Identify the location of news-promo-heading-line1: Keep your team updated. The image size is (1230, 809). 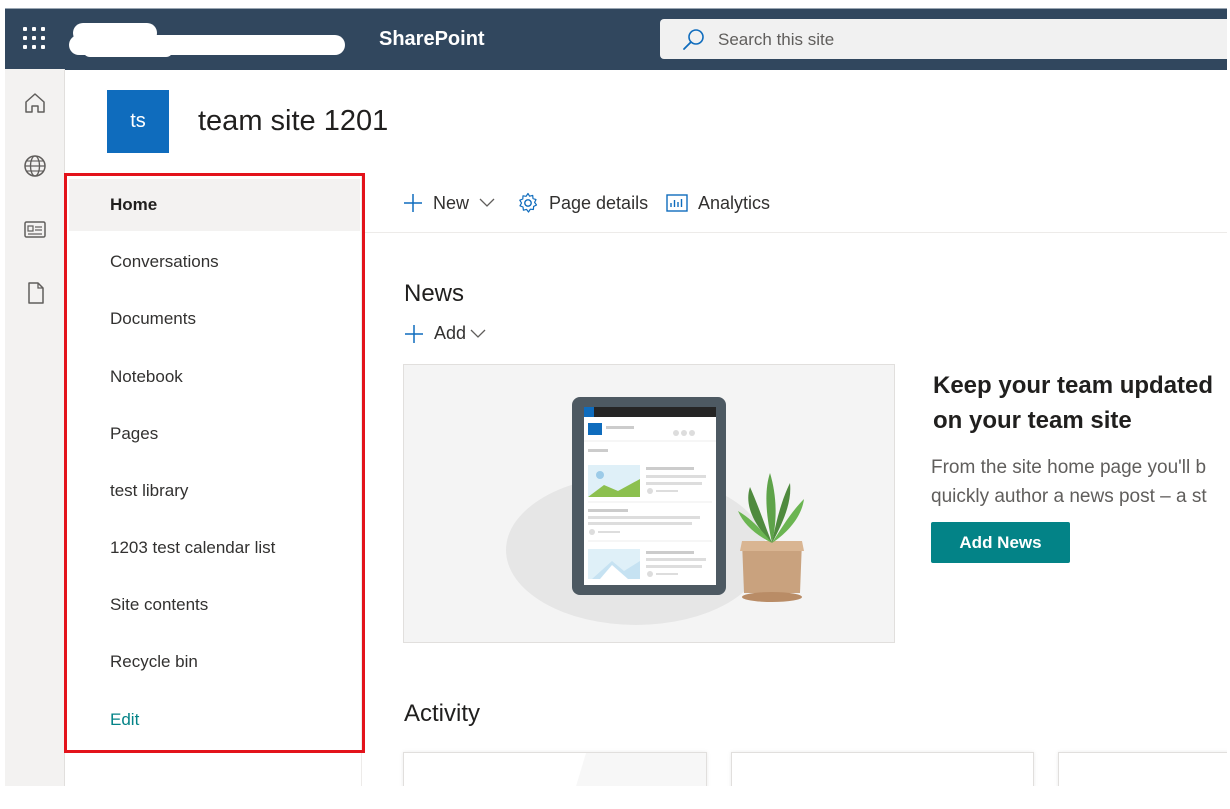
(1073, 385).